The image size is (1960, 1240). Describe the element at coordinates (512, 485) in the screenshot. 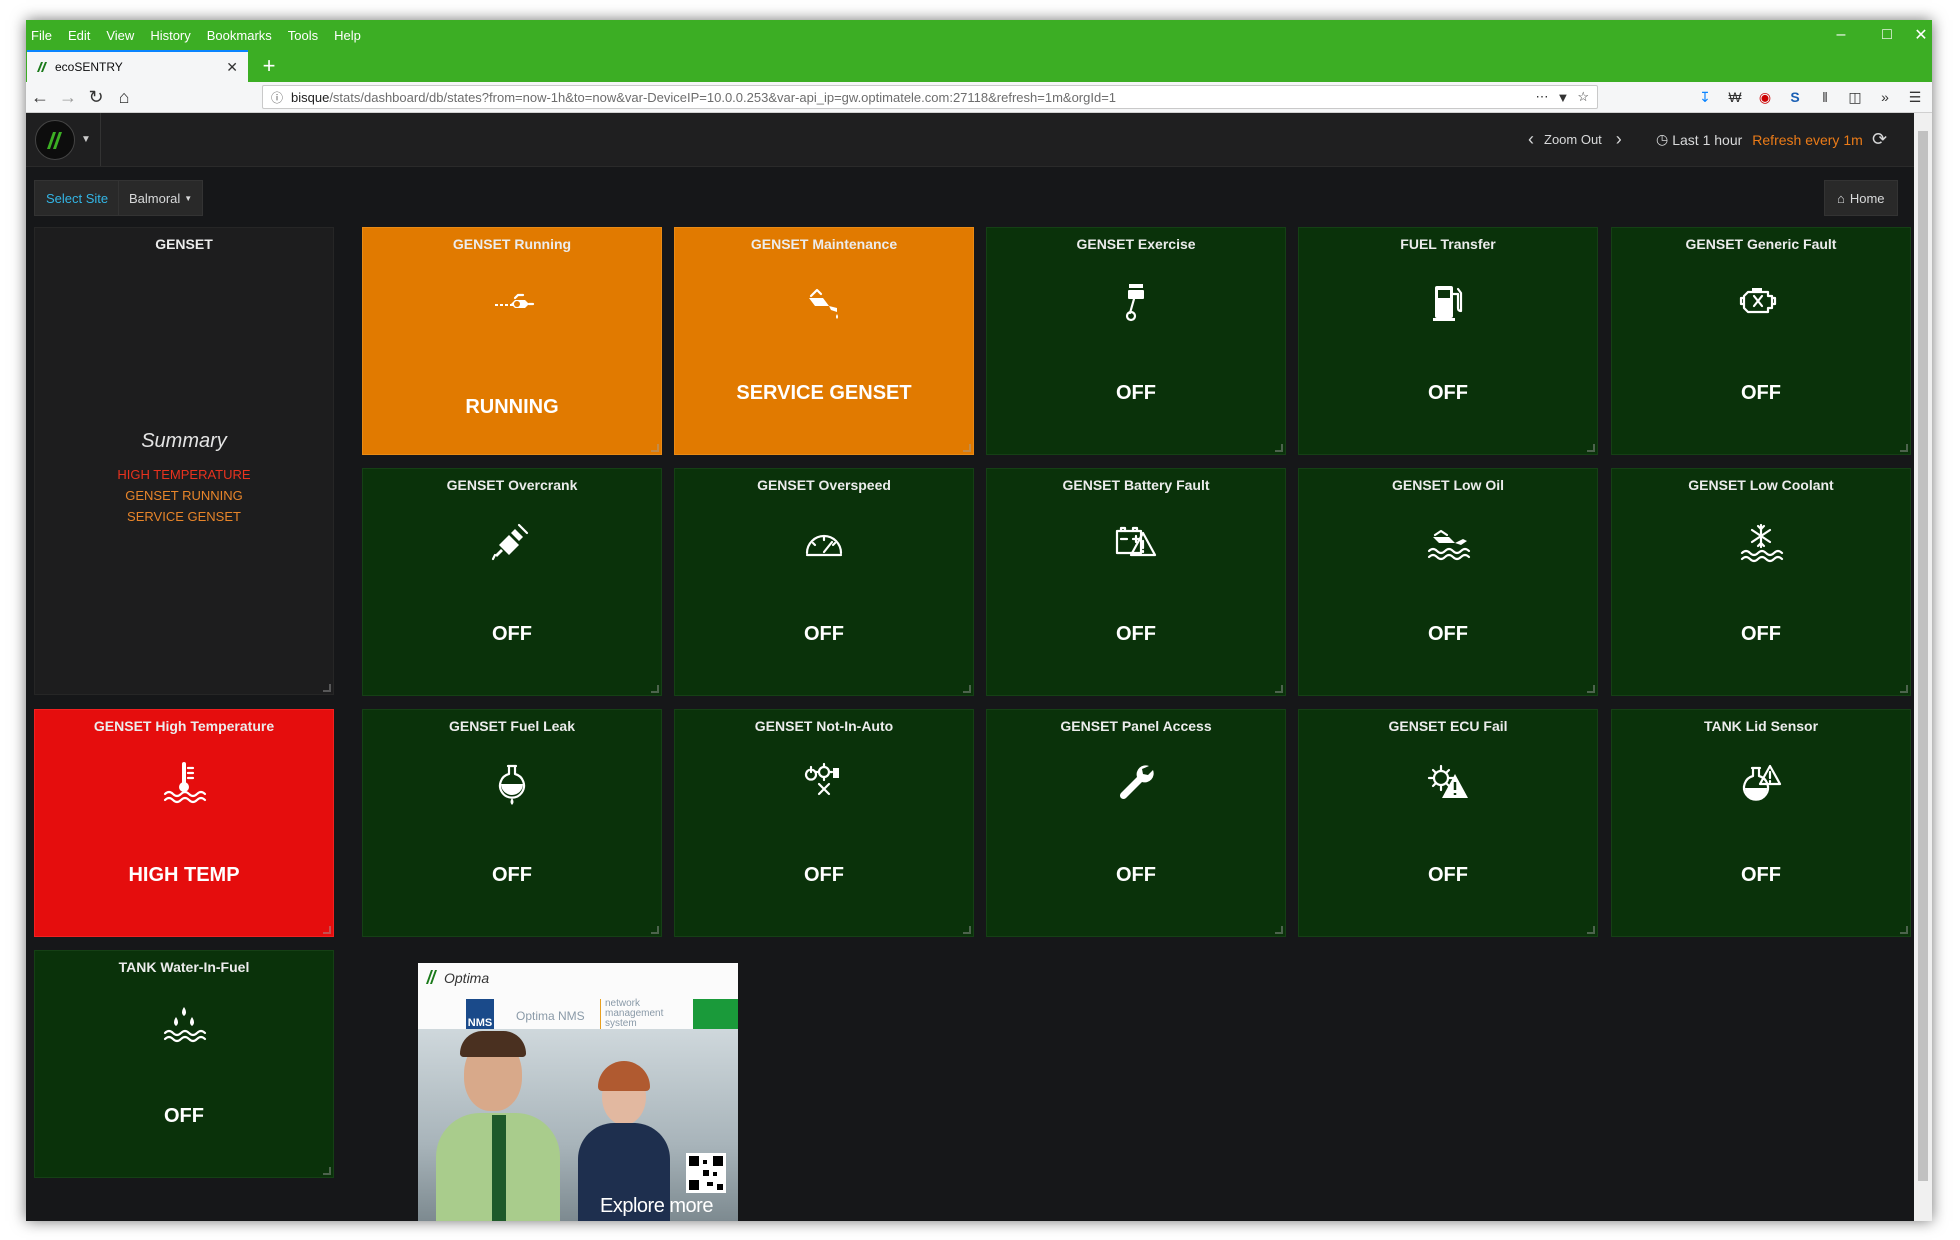

I see `panel-title: GENSET Overcrank` at that location.